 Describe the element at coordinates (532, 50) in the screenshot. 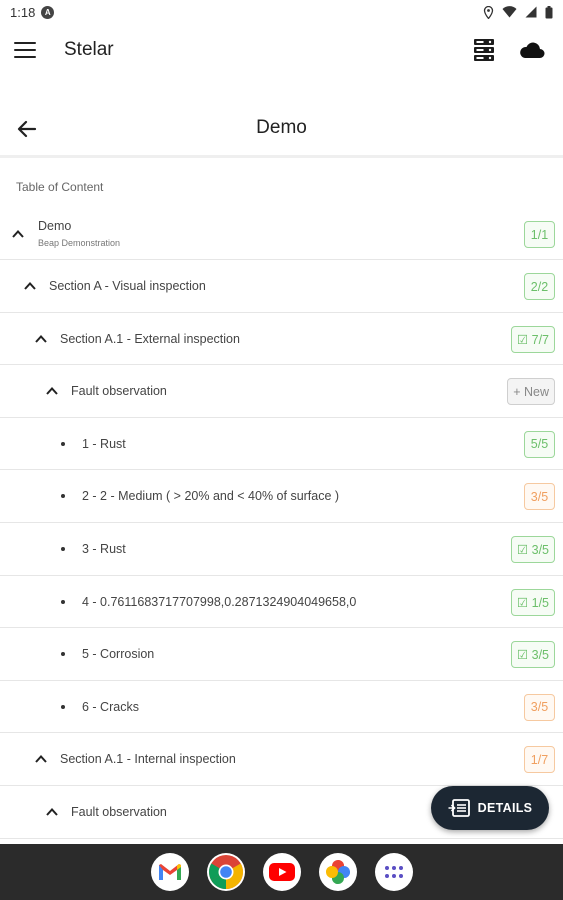

I see `cloud-icon` at that location.